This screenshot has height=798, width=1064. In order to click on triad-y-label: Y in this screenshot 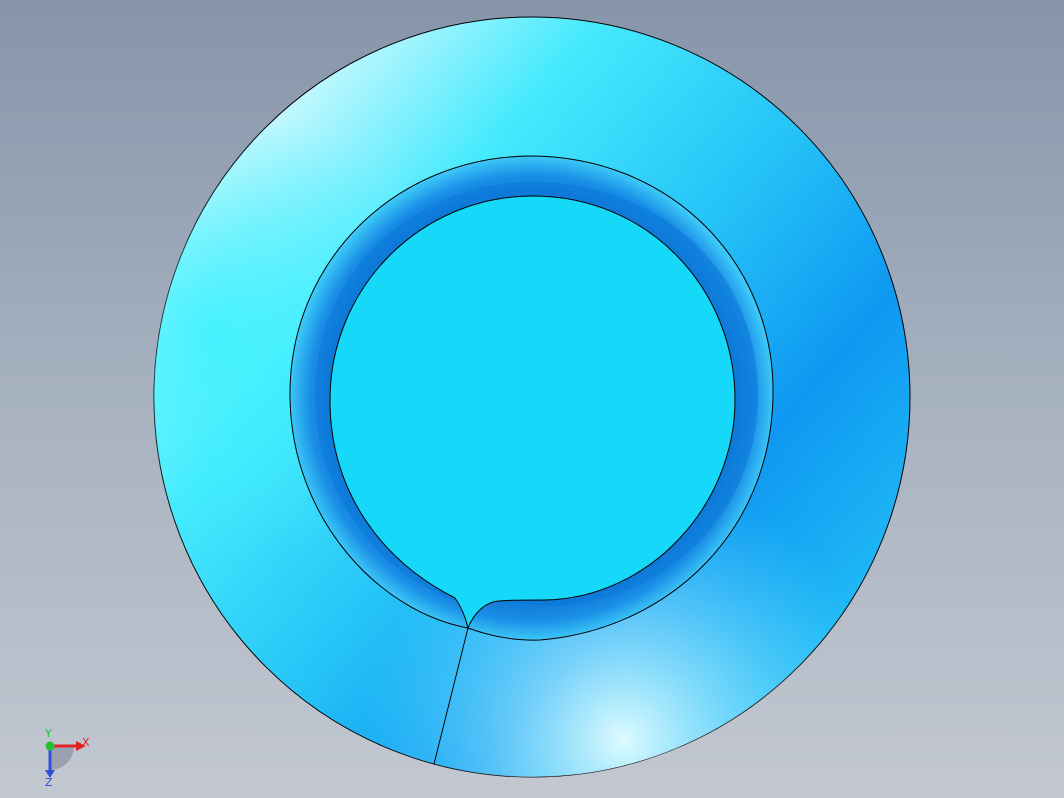, I will do `click(48, 733)`.